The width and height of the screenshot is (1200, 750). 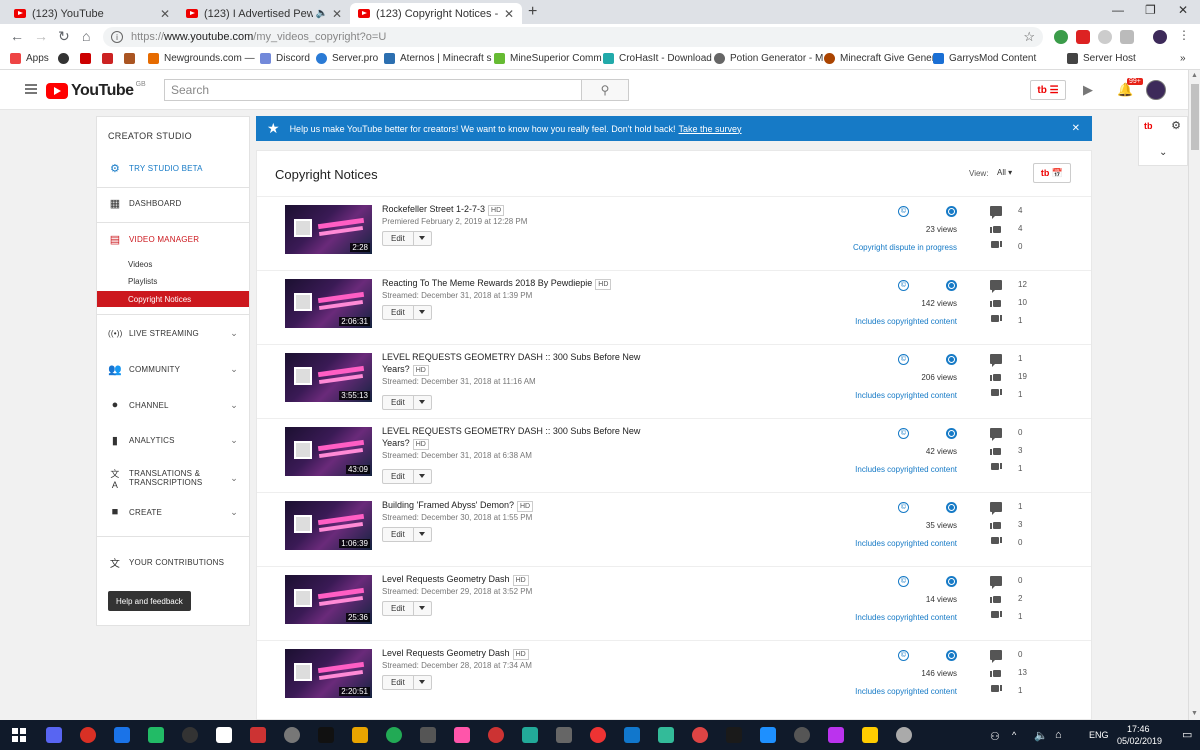 I want to click on sidebar-item-your-contributions: 文 YOUR CONTRIBUTIONS, so click(x=173, y=562).